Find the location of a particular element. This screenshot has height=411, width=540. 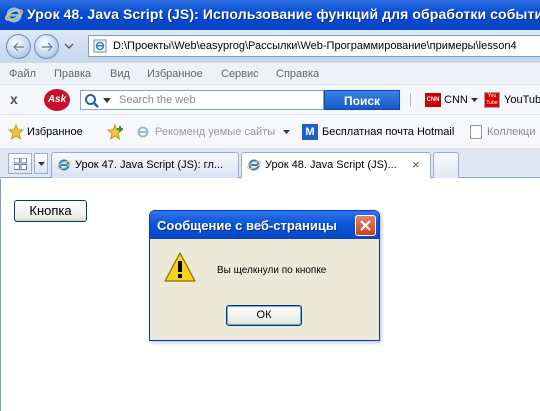

cnn-button: CNN is located at coordinates (456, 100).